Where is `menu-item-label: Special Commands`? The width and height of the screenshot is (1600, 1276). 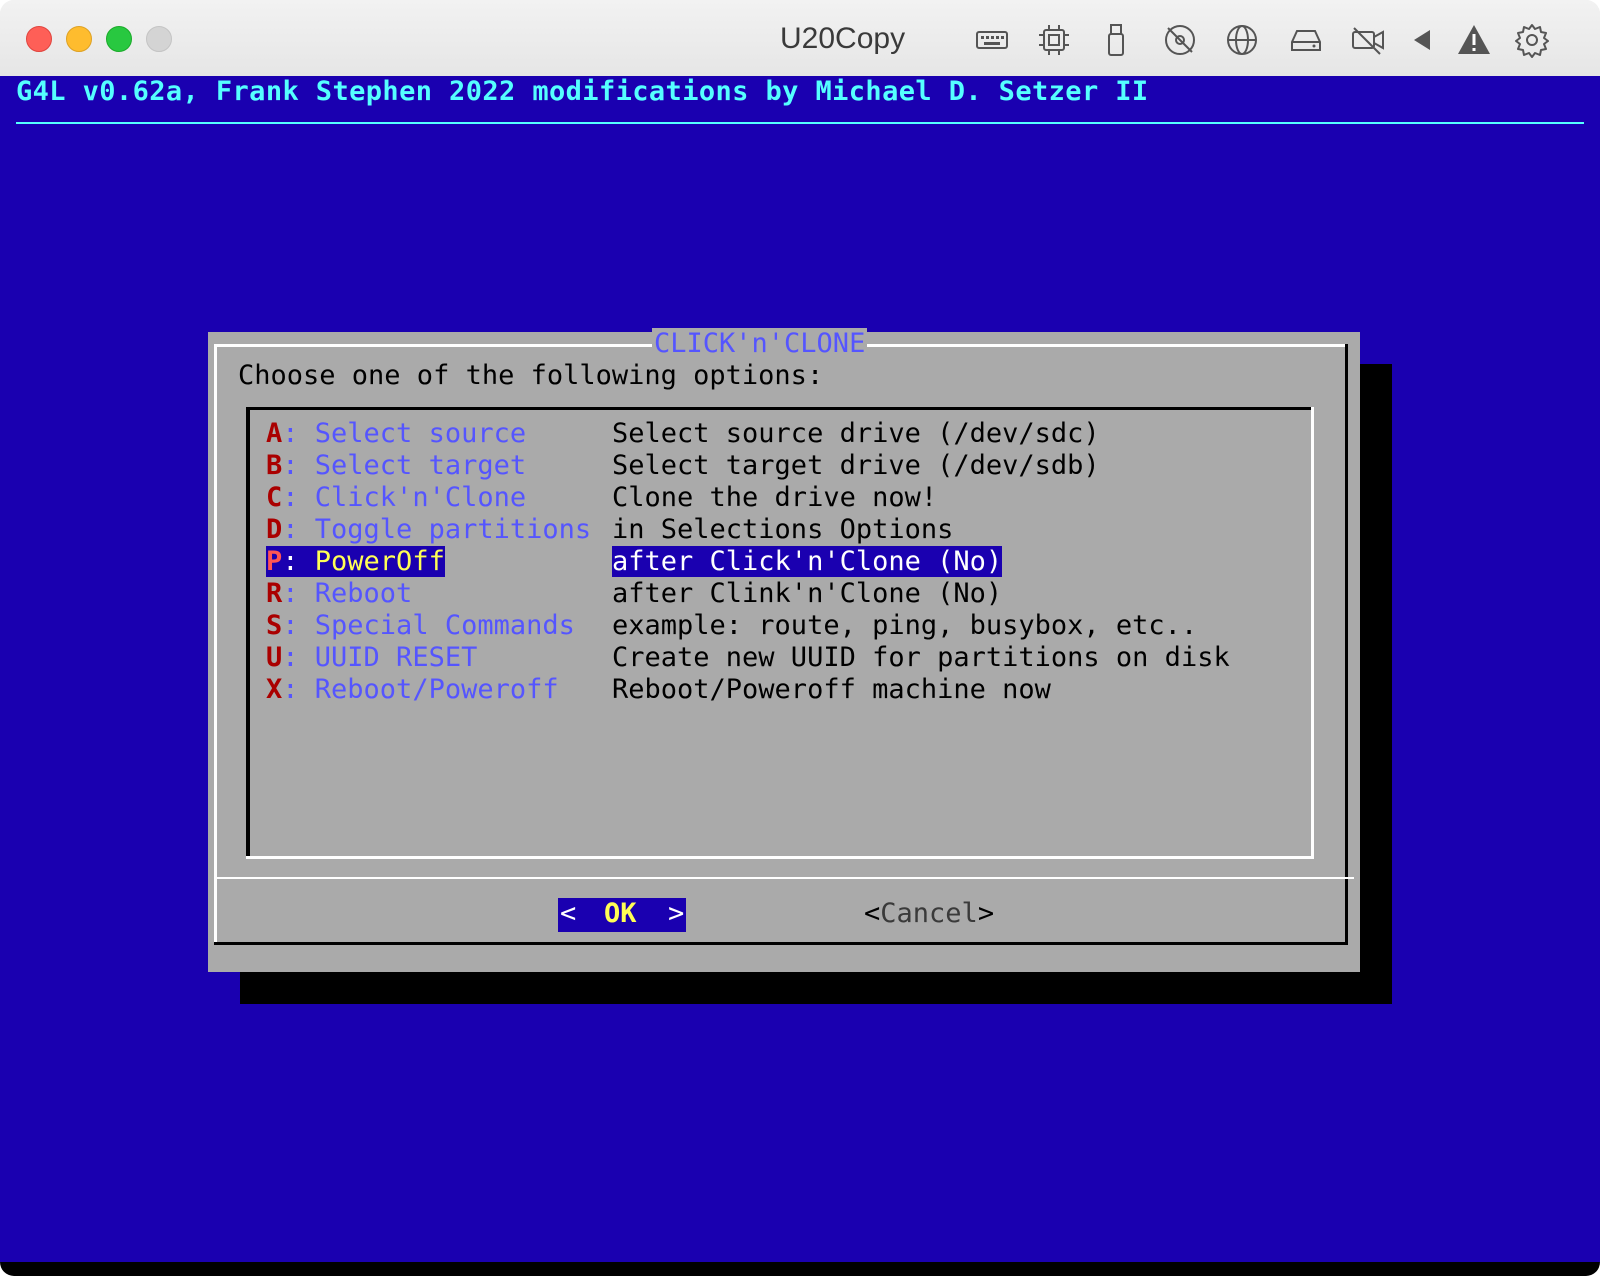
menu-item-label: Special Commands is located at coordinates (444, 625).